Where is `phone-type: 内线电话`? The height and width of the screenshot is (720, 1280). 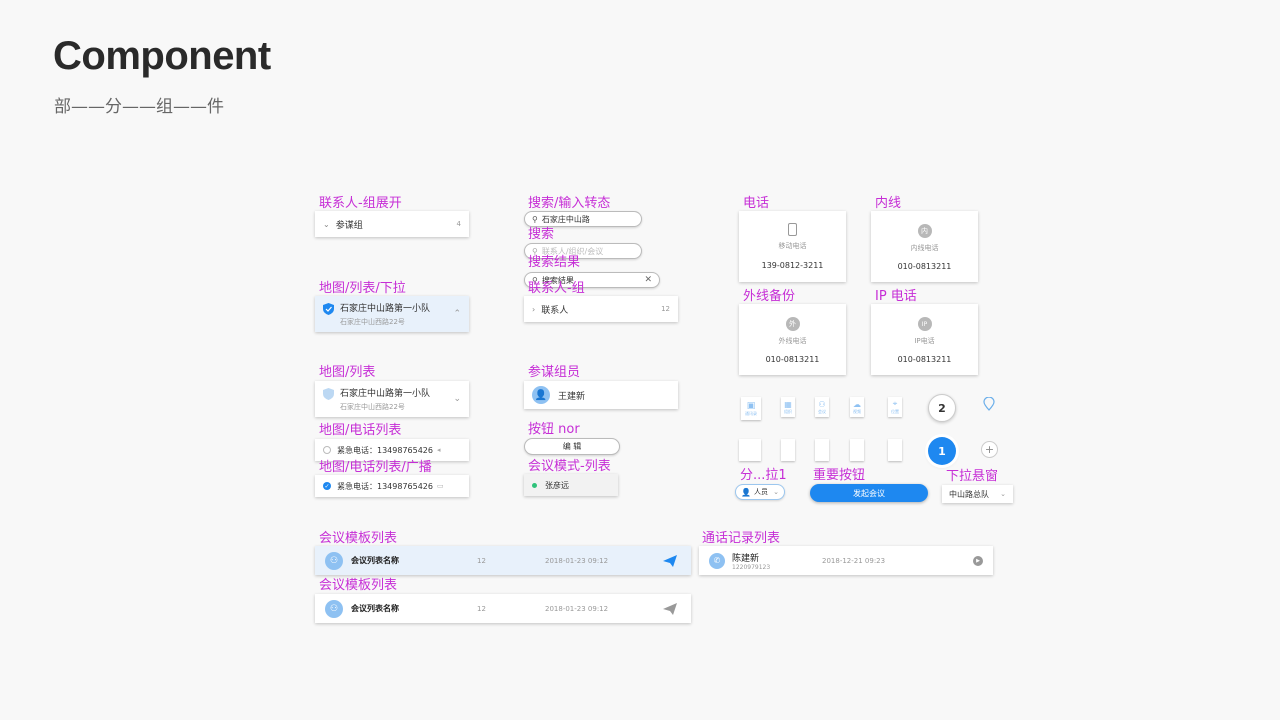 phone-type: 内线电话 is located at coordinates (924, 248).